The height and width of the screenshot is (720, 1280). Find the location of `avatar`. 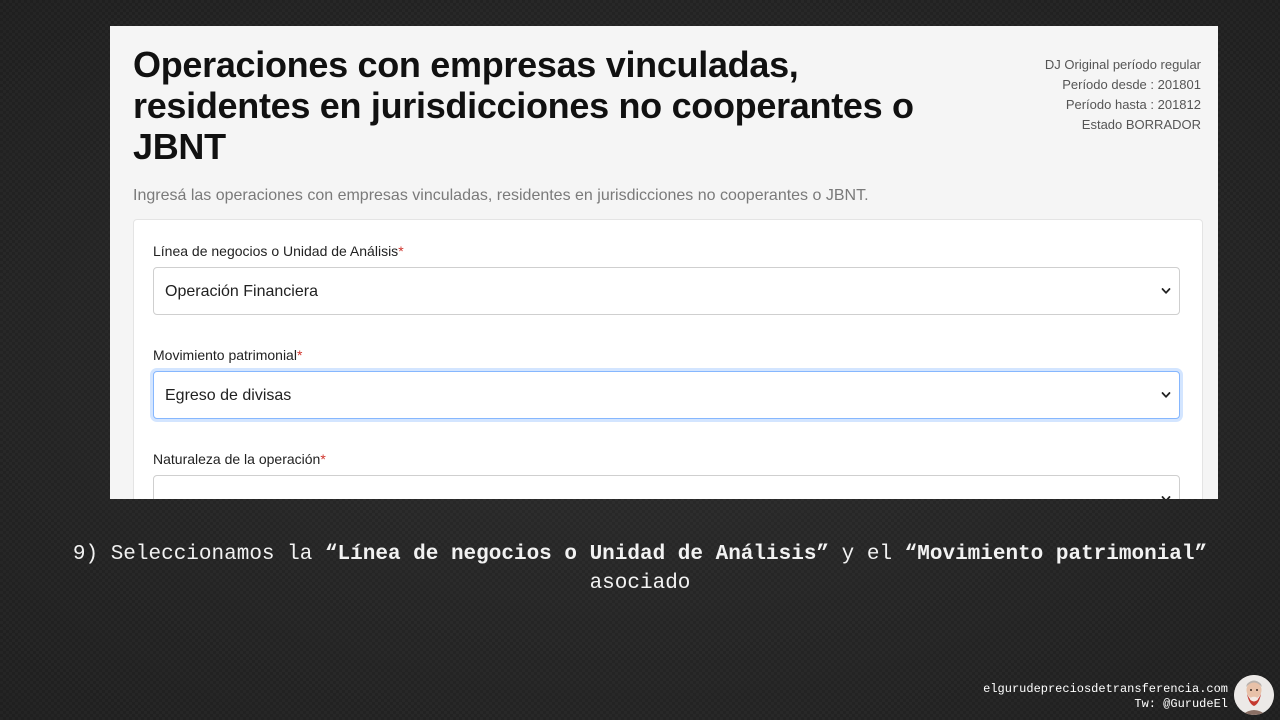

avatar is located at coordinates (1254, 695).